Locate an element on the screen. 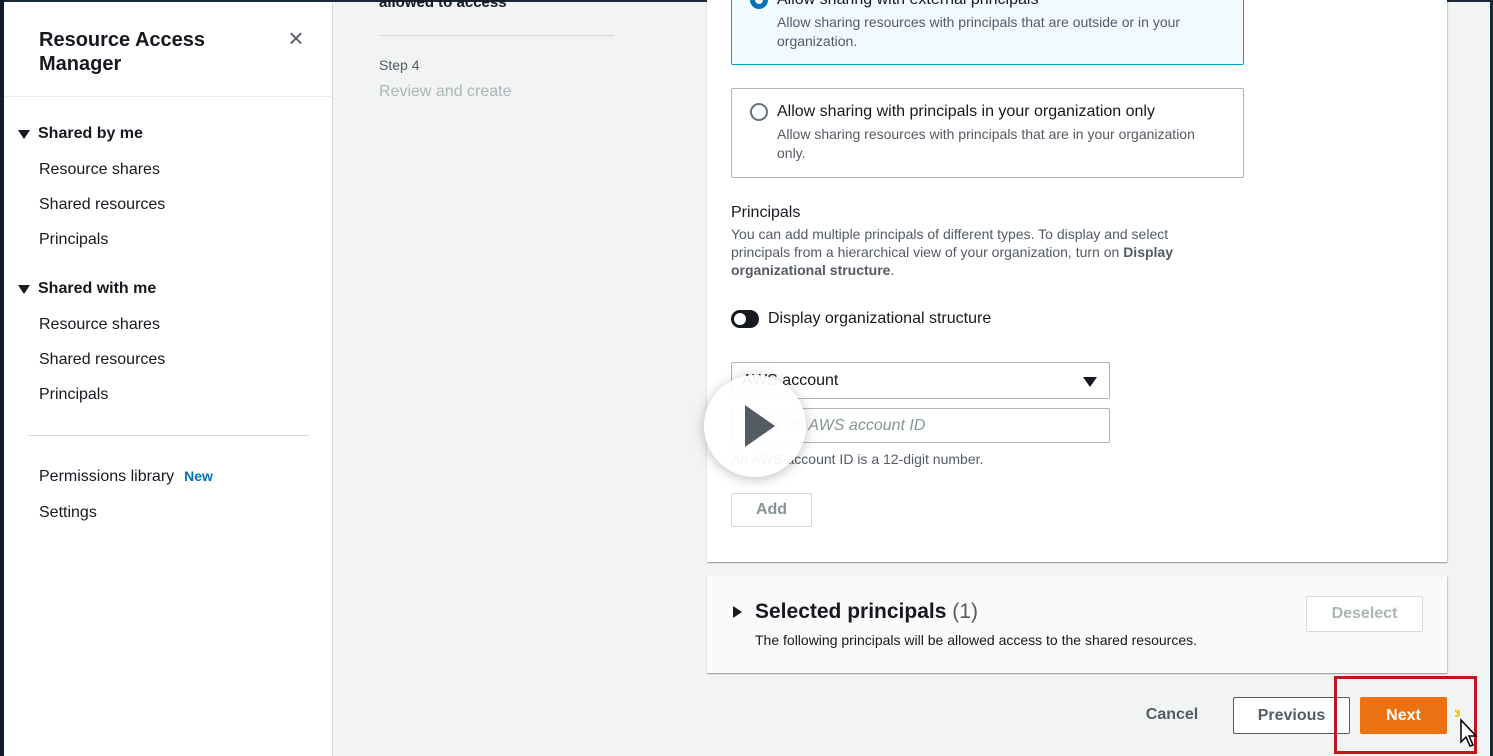  sidebar-section-shared-with-me: Shared with me is located at coordinates (87, 289).